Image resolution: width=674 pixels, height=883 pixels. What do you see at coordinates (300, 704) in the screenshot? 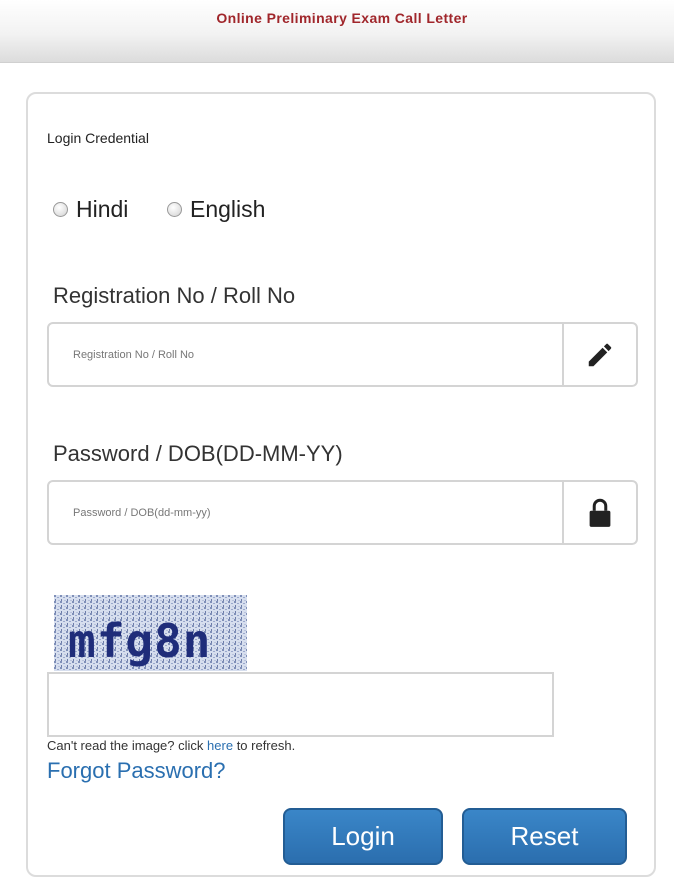
I see `captcha-input` at bounding box center [300, 704].